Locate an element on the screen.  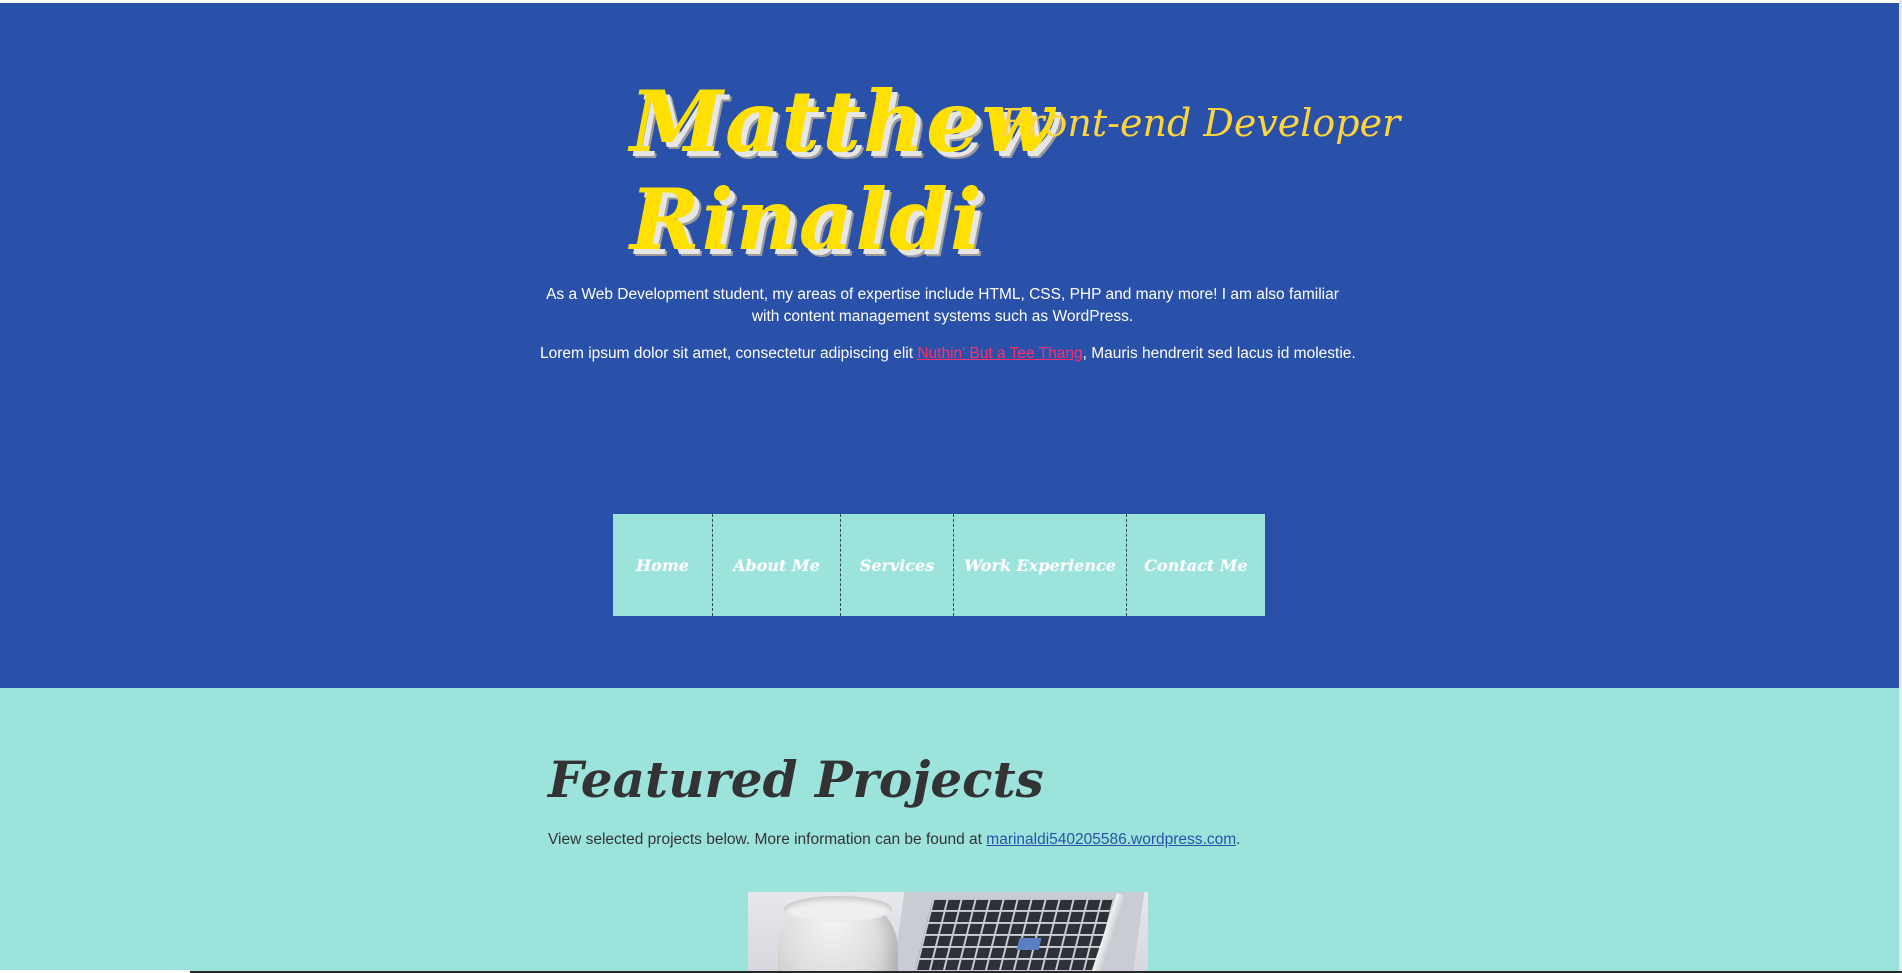
keyboard-illustration is located at coordinates (1013, 935).